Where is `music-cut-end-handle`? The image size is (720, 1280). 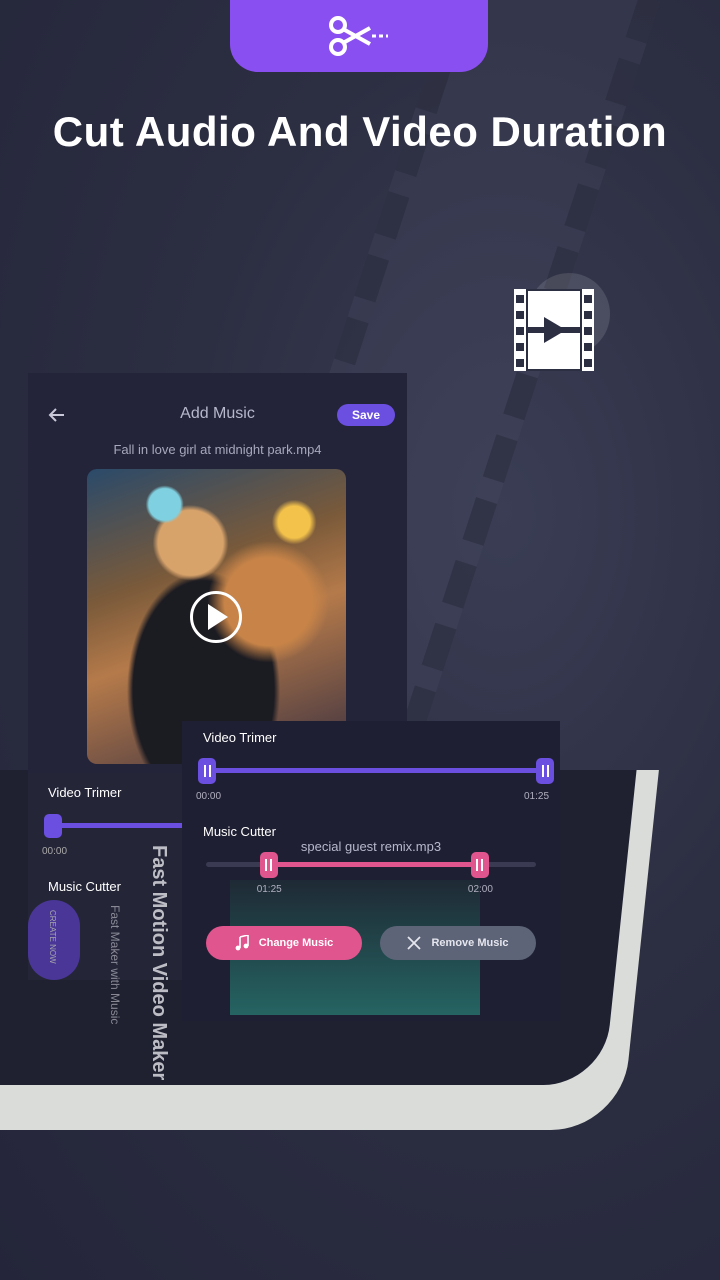
music-cut-end-handle is located at coordinates (479, 865).